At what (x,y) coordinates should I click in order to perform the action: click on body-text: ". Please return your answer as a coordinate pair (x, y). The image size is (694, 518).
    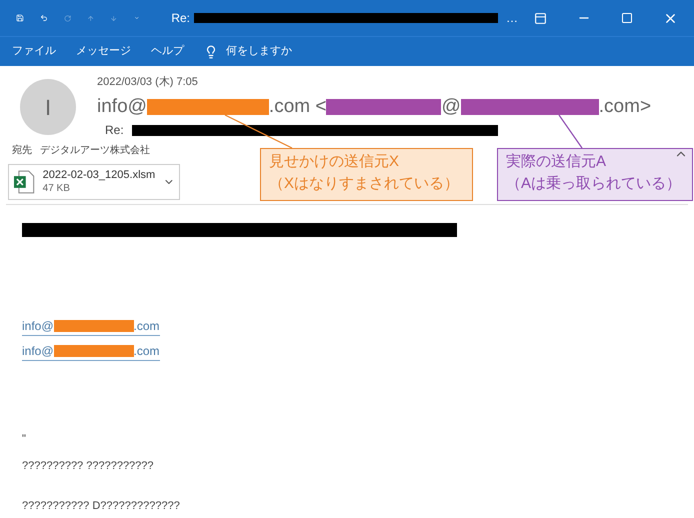
    Looking at the image, I should click on (24, 439).